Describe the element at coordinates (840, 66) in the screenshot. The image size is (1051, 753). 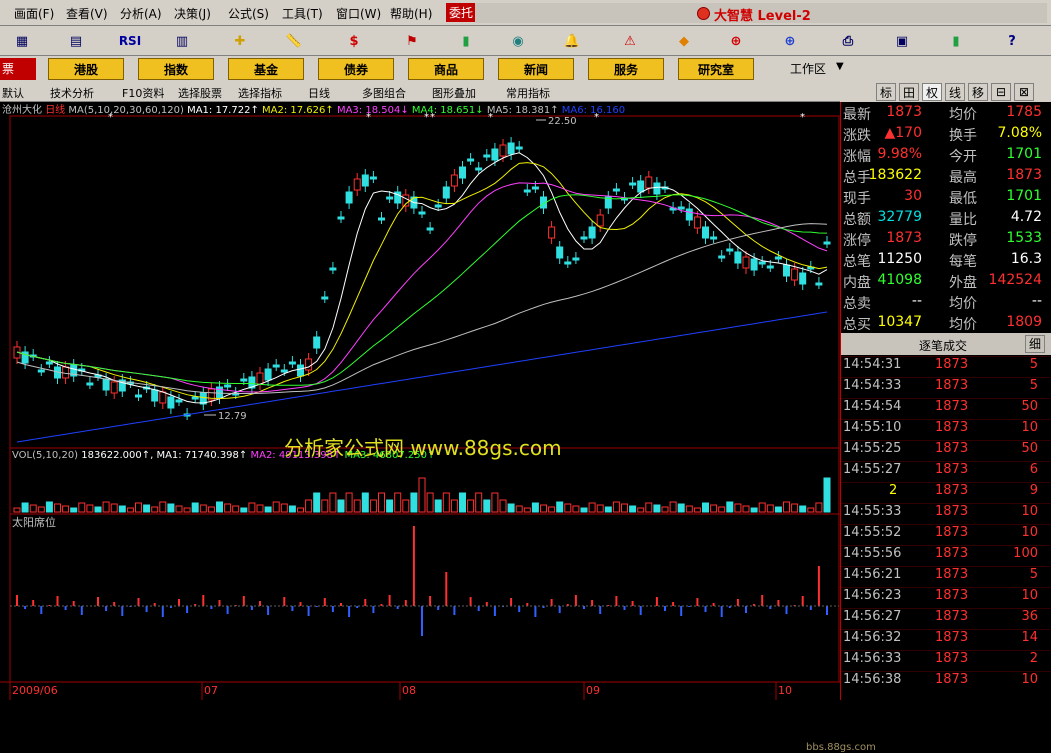
I see `workspace-dropdown-icon: ▼` at that location.